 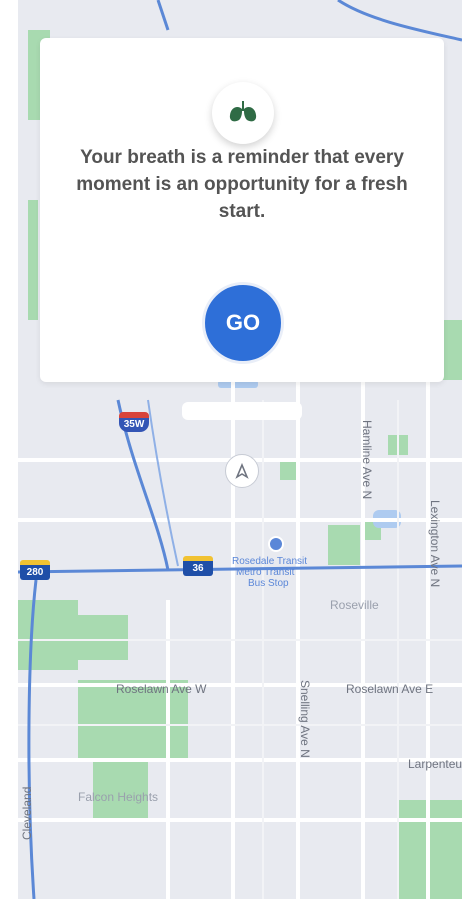 What do you see at coordinates (198, 566) in the screenshot?
I see `highway-shield-east: 36` at bounding box center [198, 566].